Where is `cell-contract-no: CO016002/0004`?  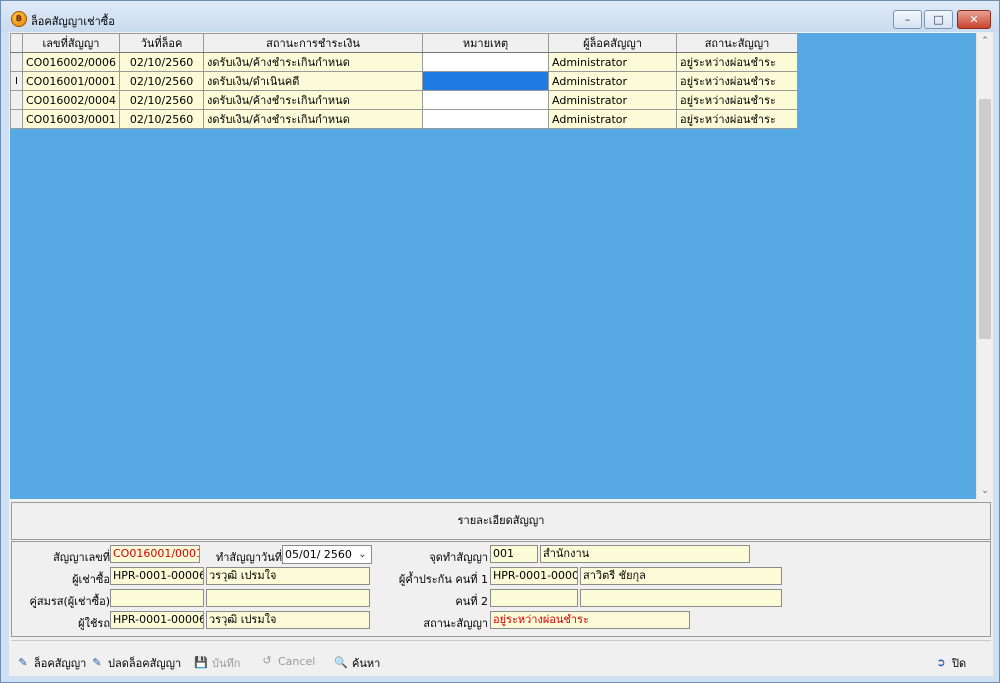
cell-contract-no: CO016002/0004 is located at coordinates (71, 100).